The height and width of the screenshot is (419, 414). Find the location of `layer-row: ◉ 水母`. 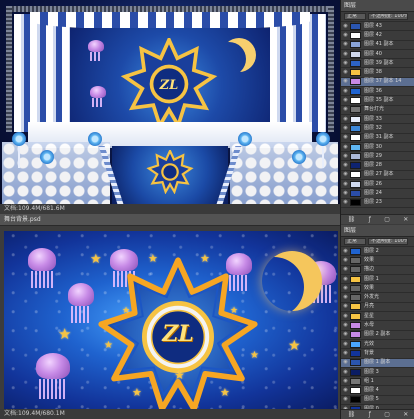

layer-row: ◉ 水母 is located at coordinates (377, 326).